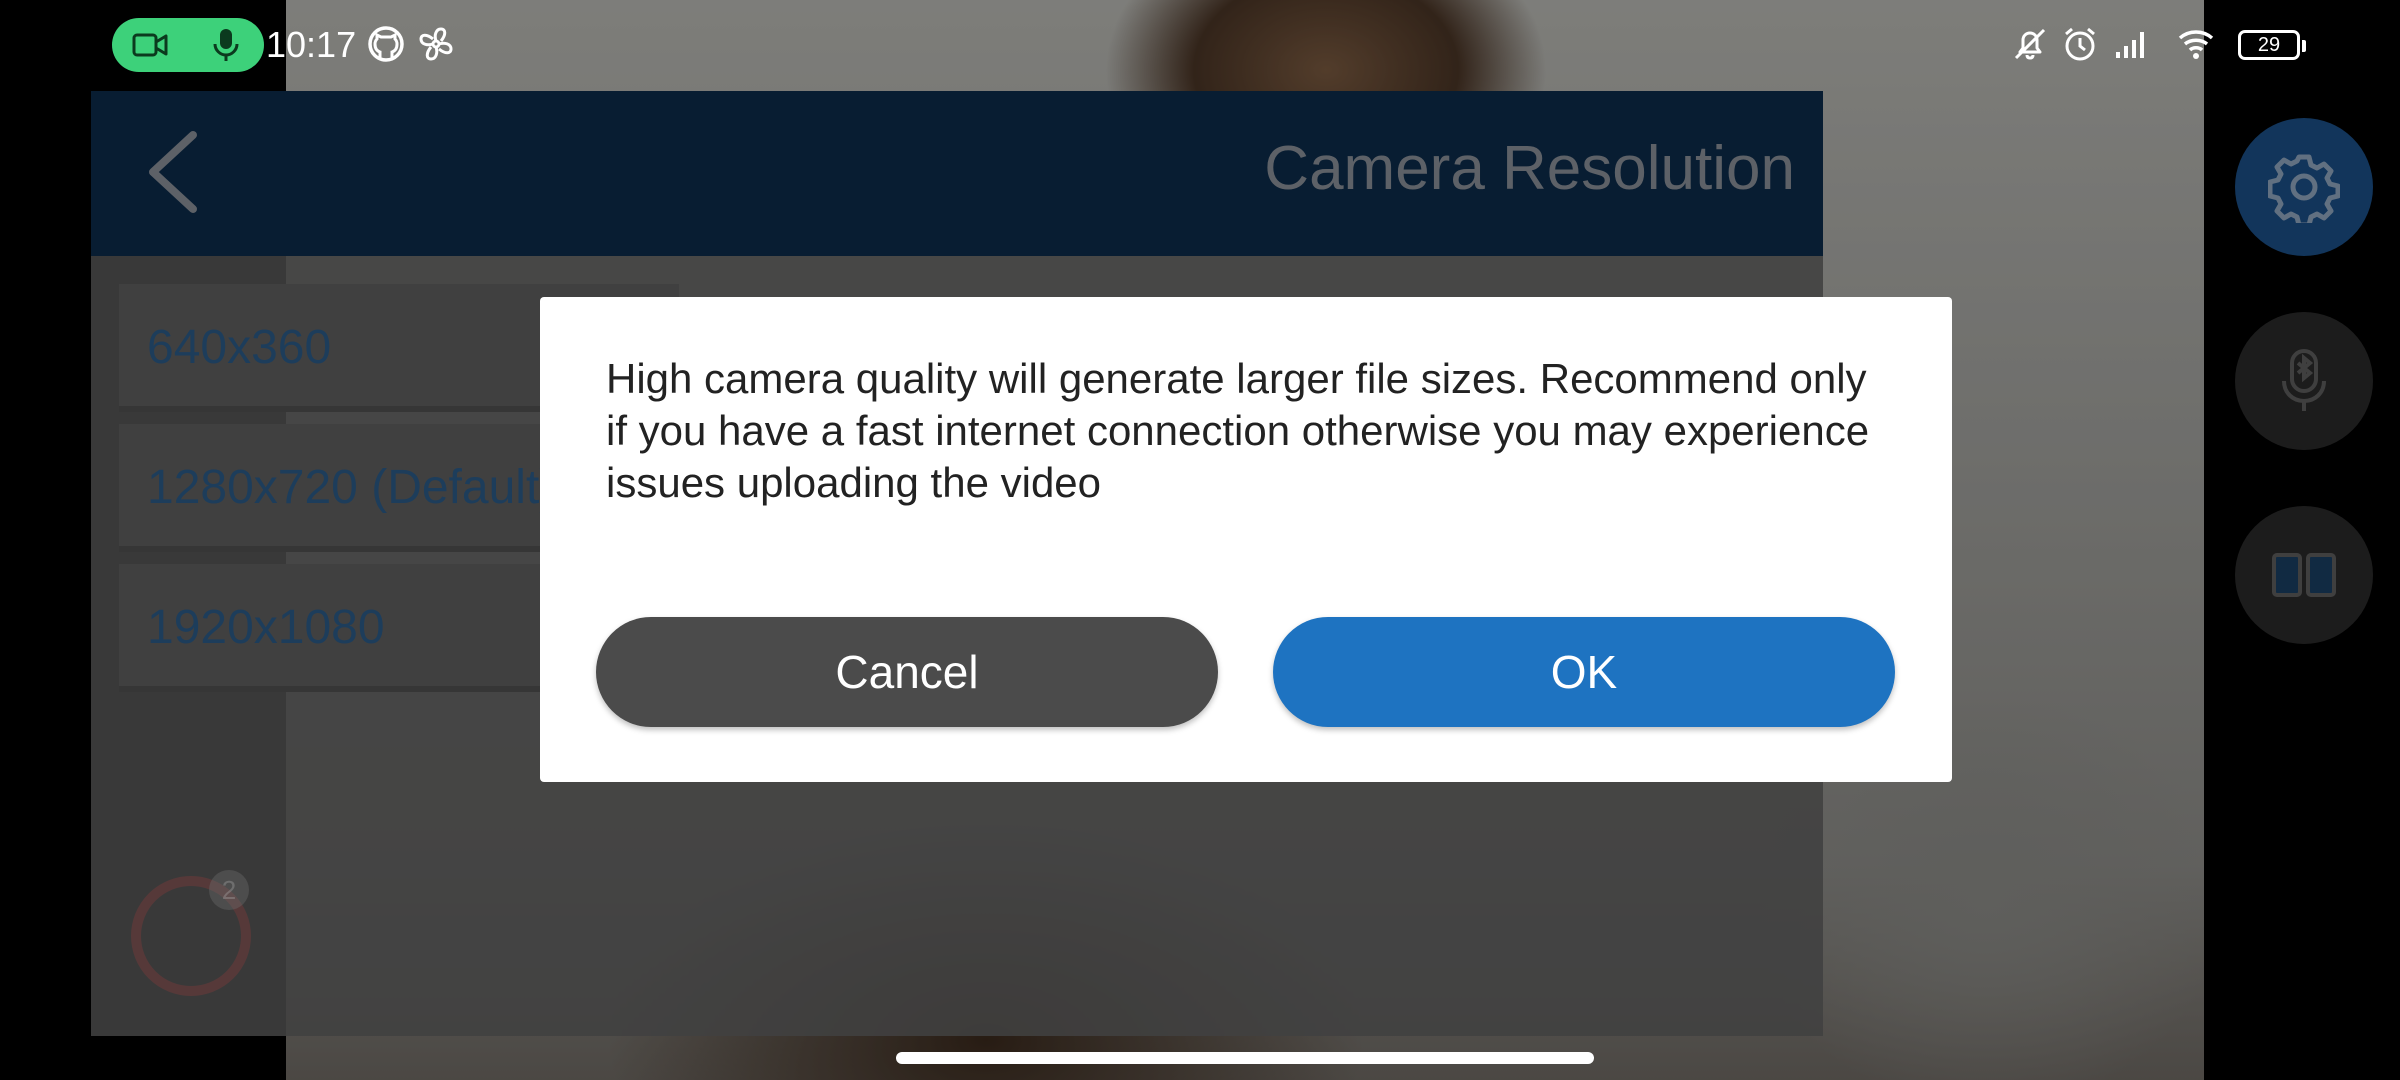  I want to click on home-indicator, so click(1245, 1058).